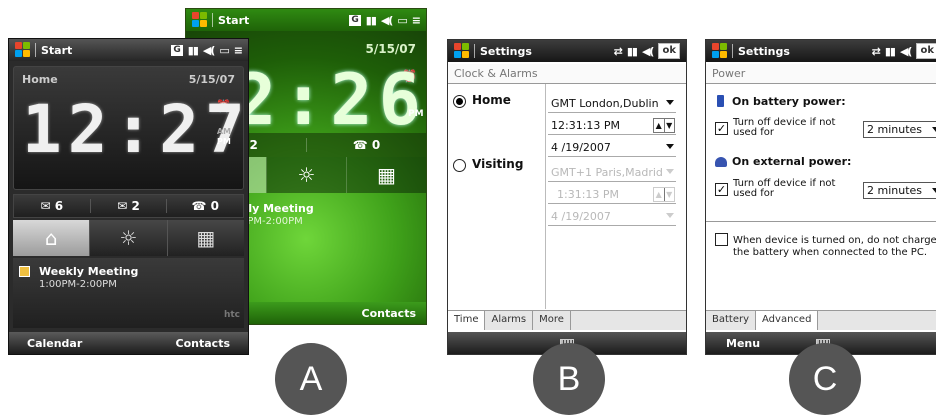 The image size is (936, 415). Describe the element at coordinates (47, 206) in the screenshot. I see `voicemail-icon: ✉` at that location.